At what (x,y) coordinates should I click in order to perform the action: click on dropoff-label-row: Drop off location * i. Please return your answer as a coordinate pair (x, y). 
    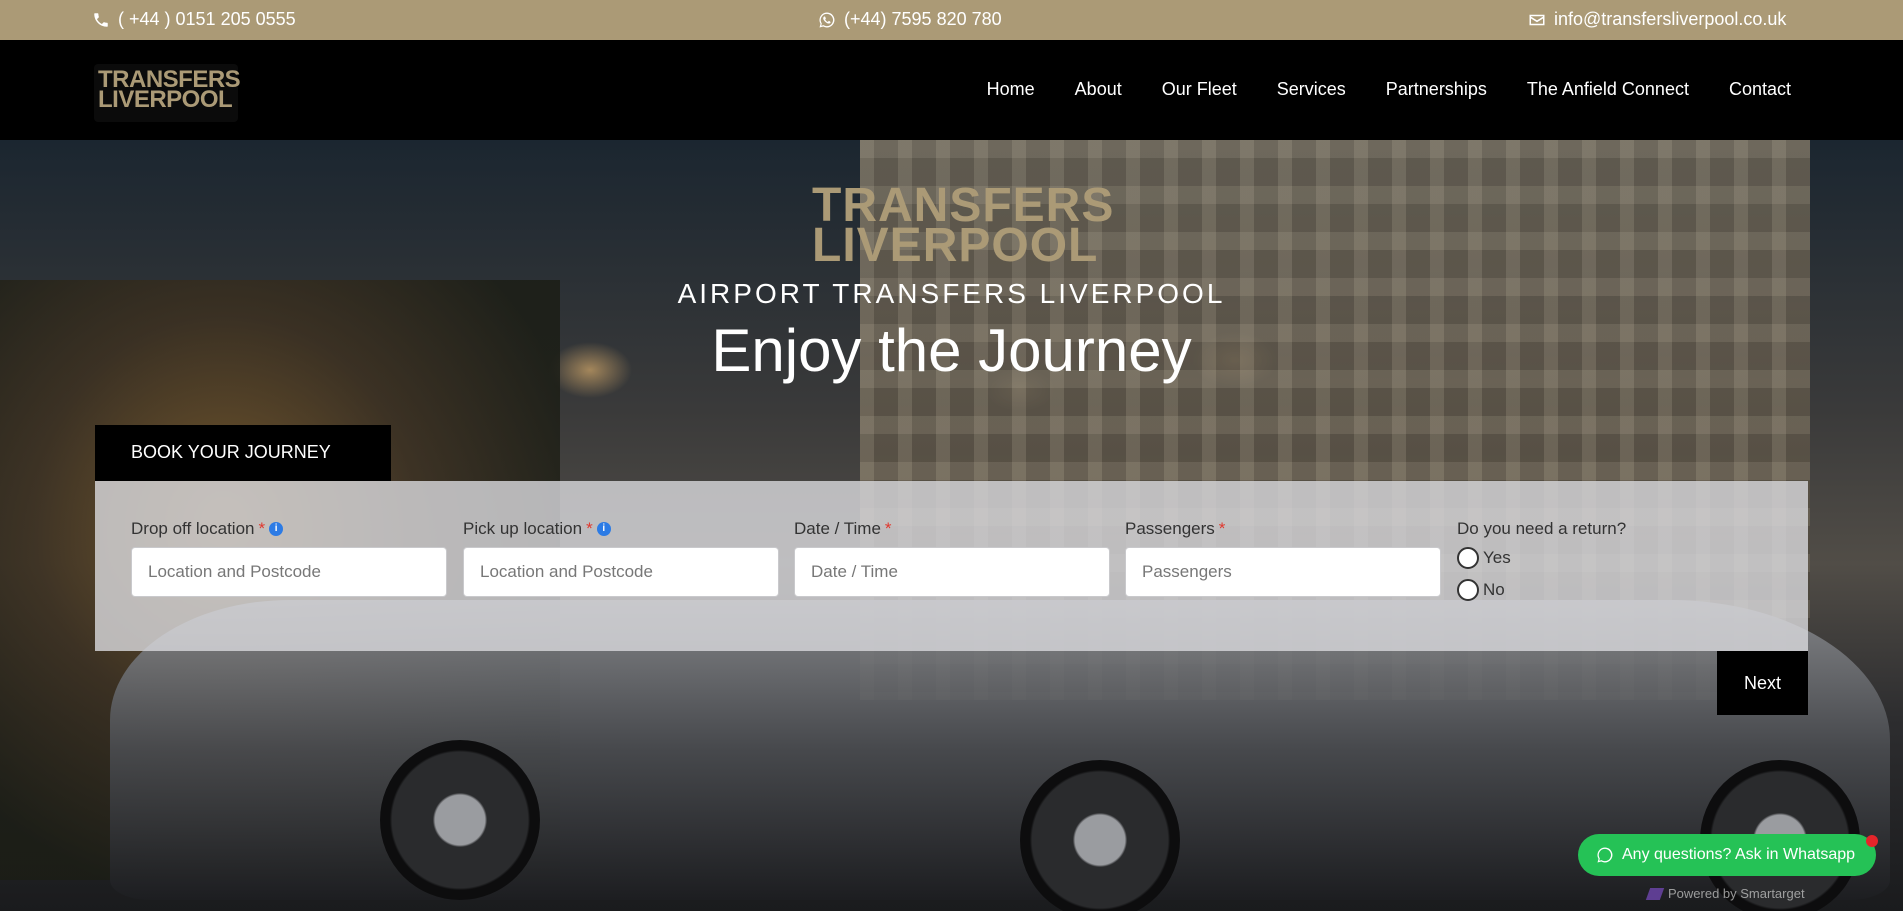
    Looking at the image, I should click on (289, 529).